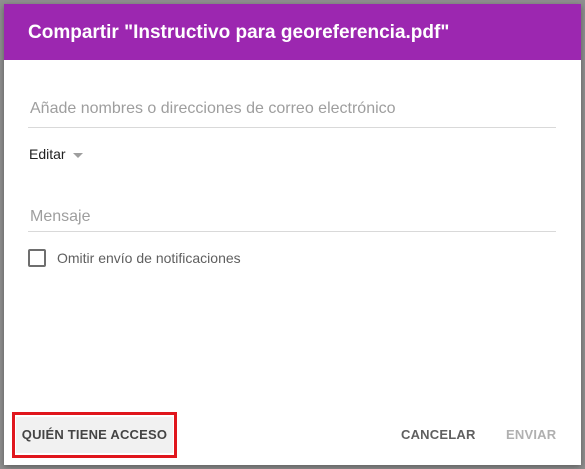 The height and width of the screenshot is (469, 585). I want to click on permission-label: Editar, so click(47, 154).